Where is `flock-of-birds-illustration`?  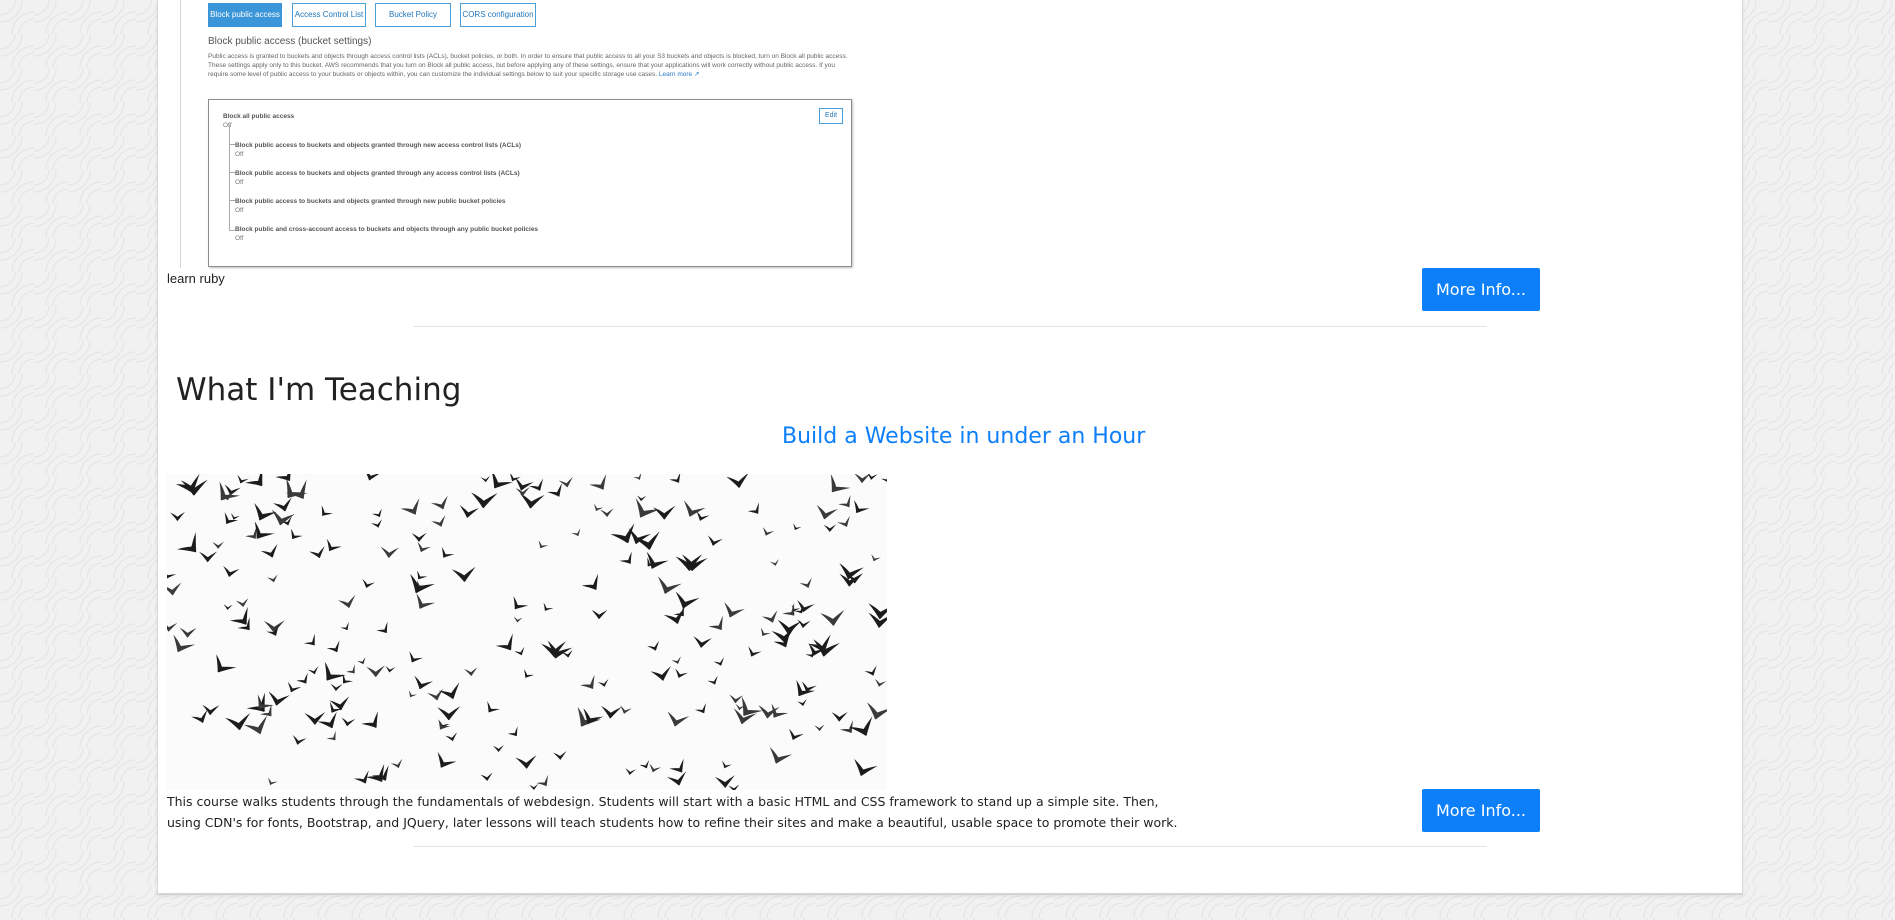 flock-of-birds-illustration is located at coordinates (527, 632).